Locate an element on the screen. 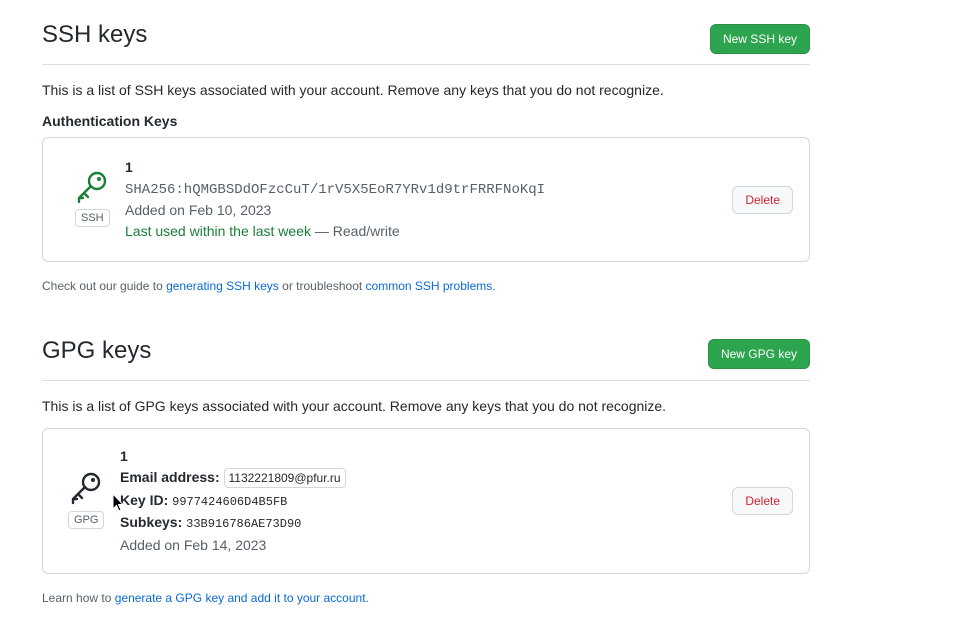 The height and width of the screenshot is (642, 956). gpg-keys-section: GPG keys New GPG key is located at coordinates (426, 359).